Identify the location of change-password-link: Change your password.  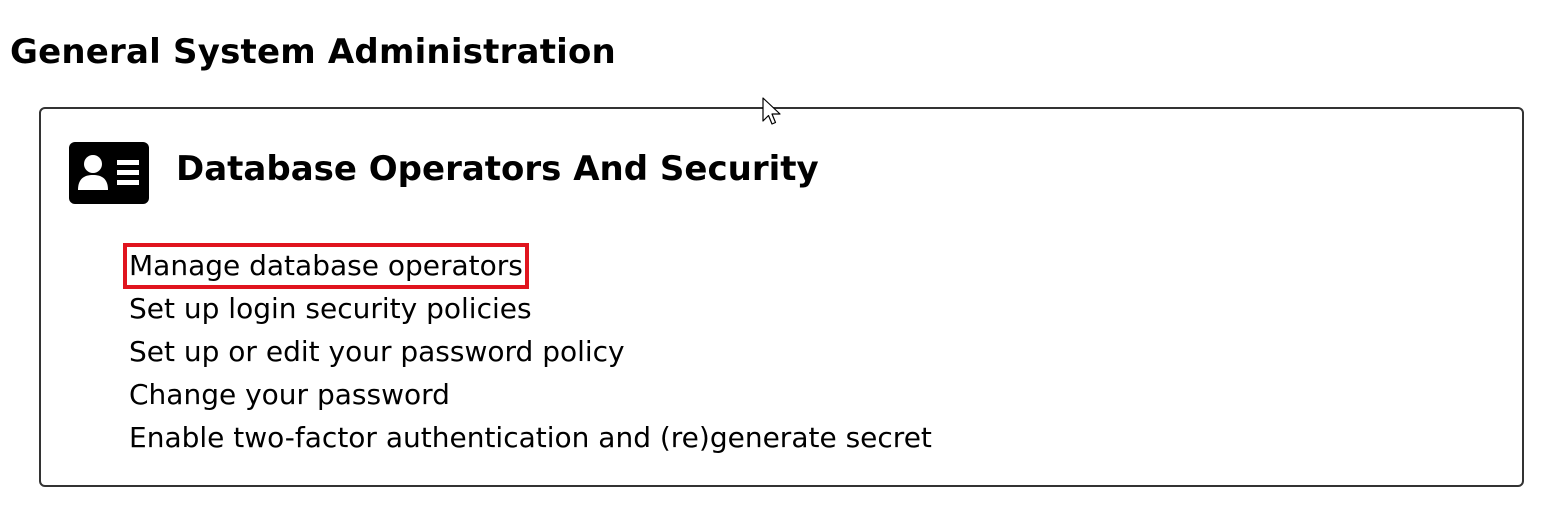
(530, 394).